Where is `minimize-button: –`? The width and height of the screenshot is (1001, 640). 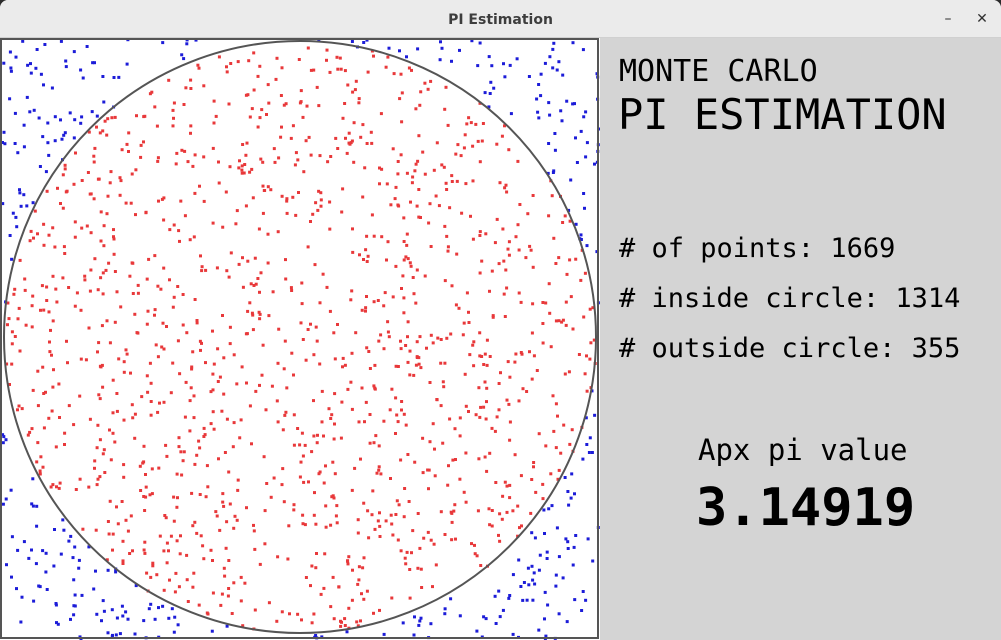
minimize-button: – is located at coordinates (948, 19).